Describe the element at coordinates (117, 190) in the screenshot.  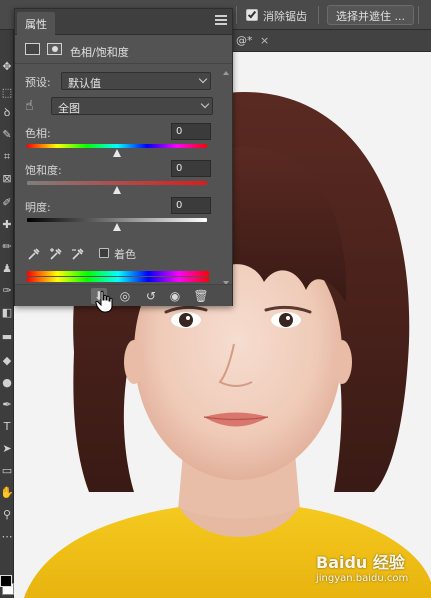
I see `saturation-slider-thumb` at that location.